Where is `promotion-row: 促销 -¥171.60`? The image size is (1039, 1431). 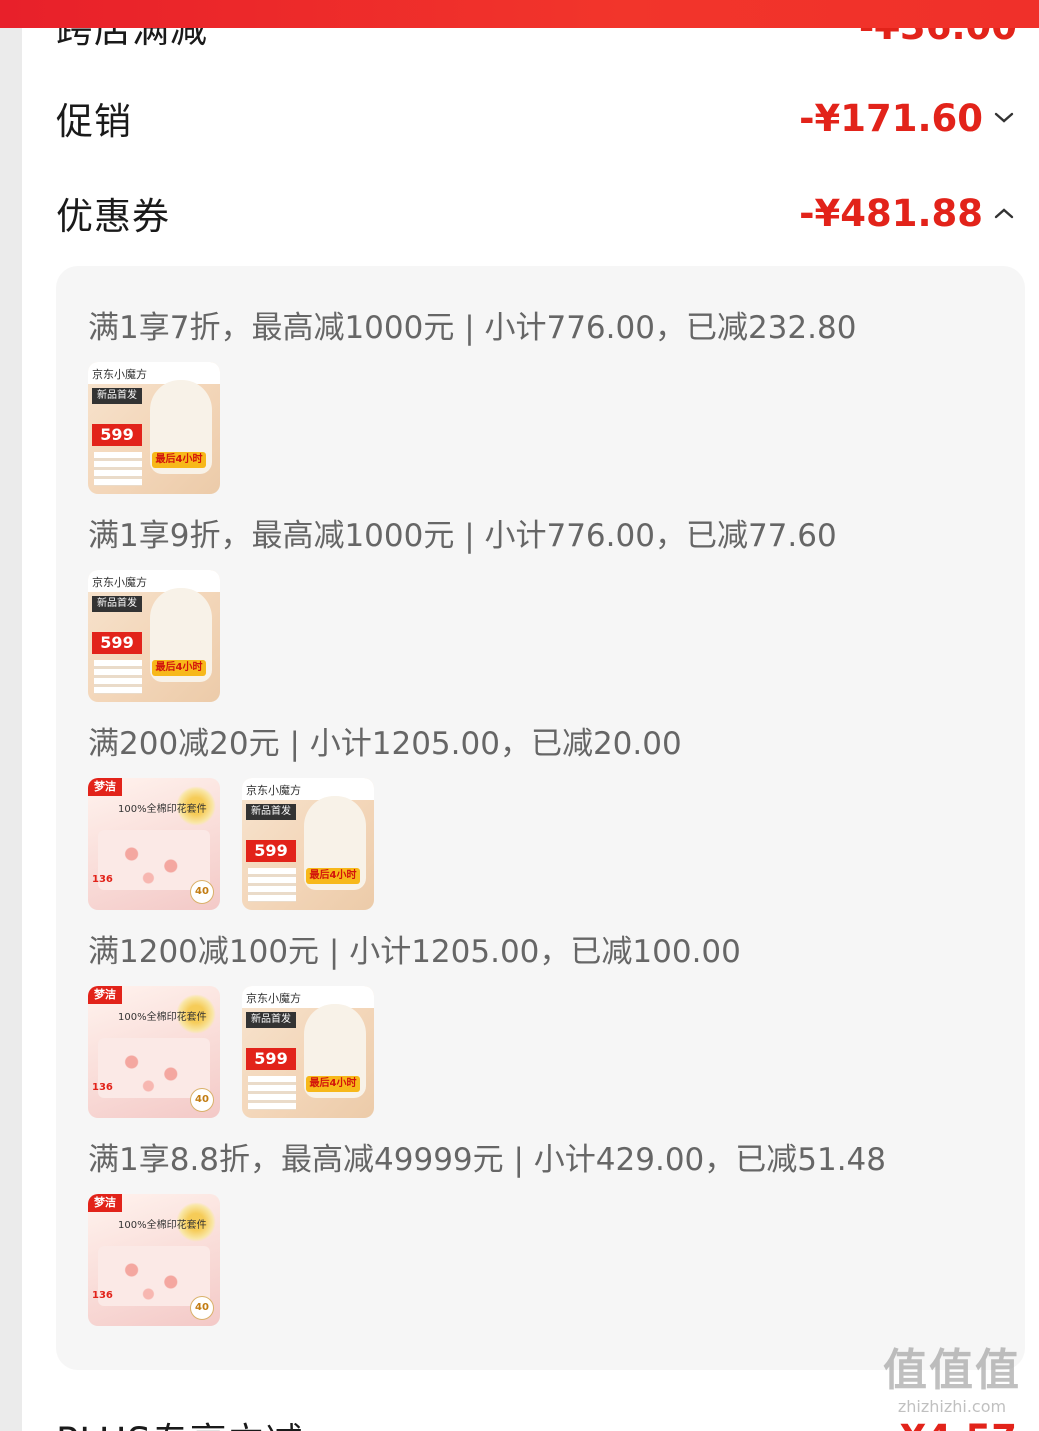
promotion-row: 促销 -¥171.60 is located at coordinates (536, 118).